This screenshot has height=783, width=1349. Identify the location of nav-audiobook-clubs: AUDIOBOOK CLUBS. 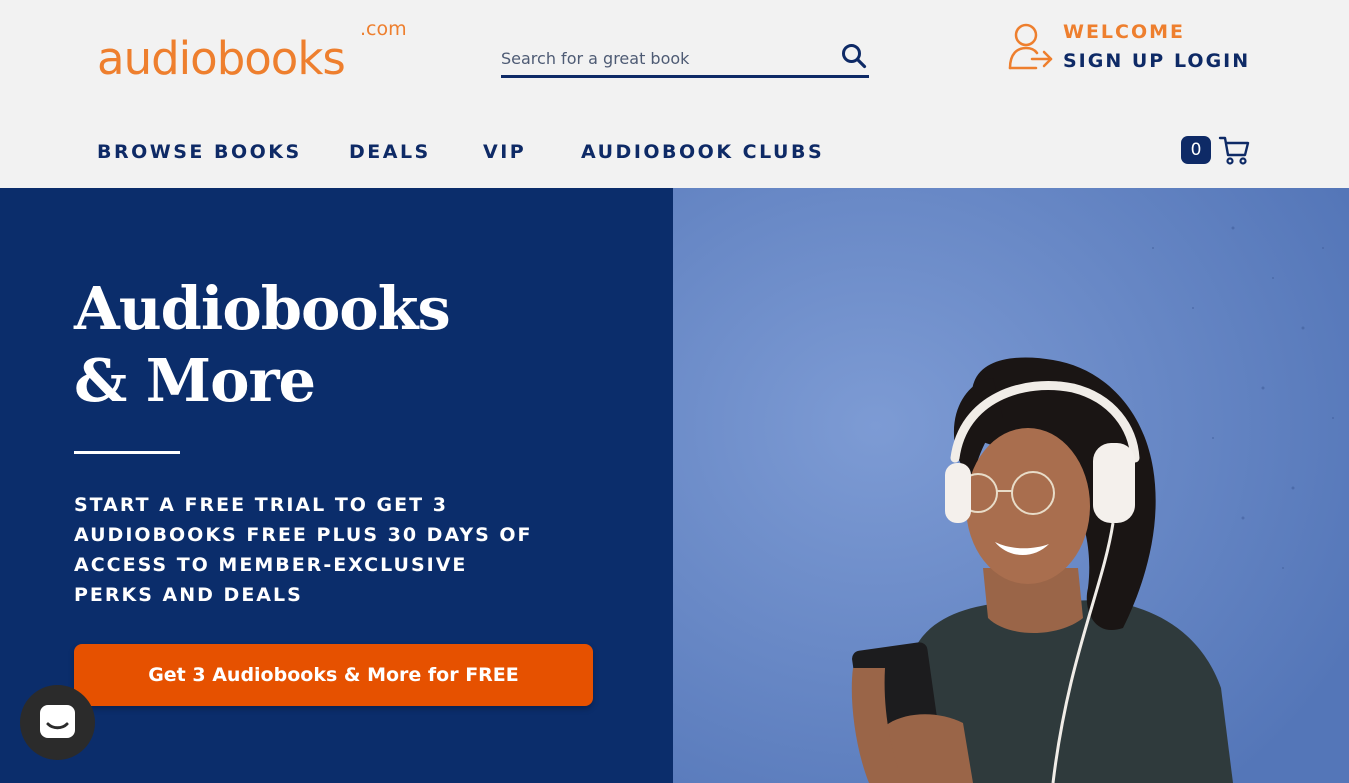
(702, 152).